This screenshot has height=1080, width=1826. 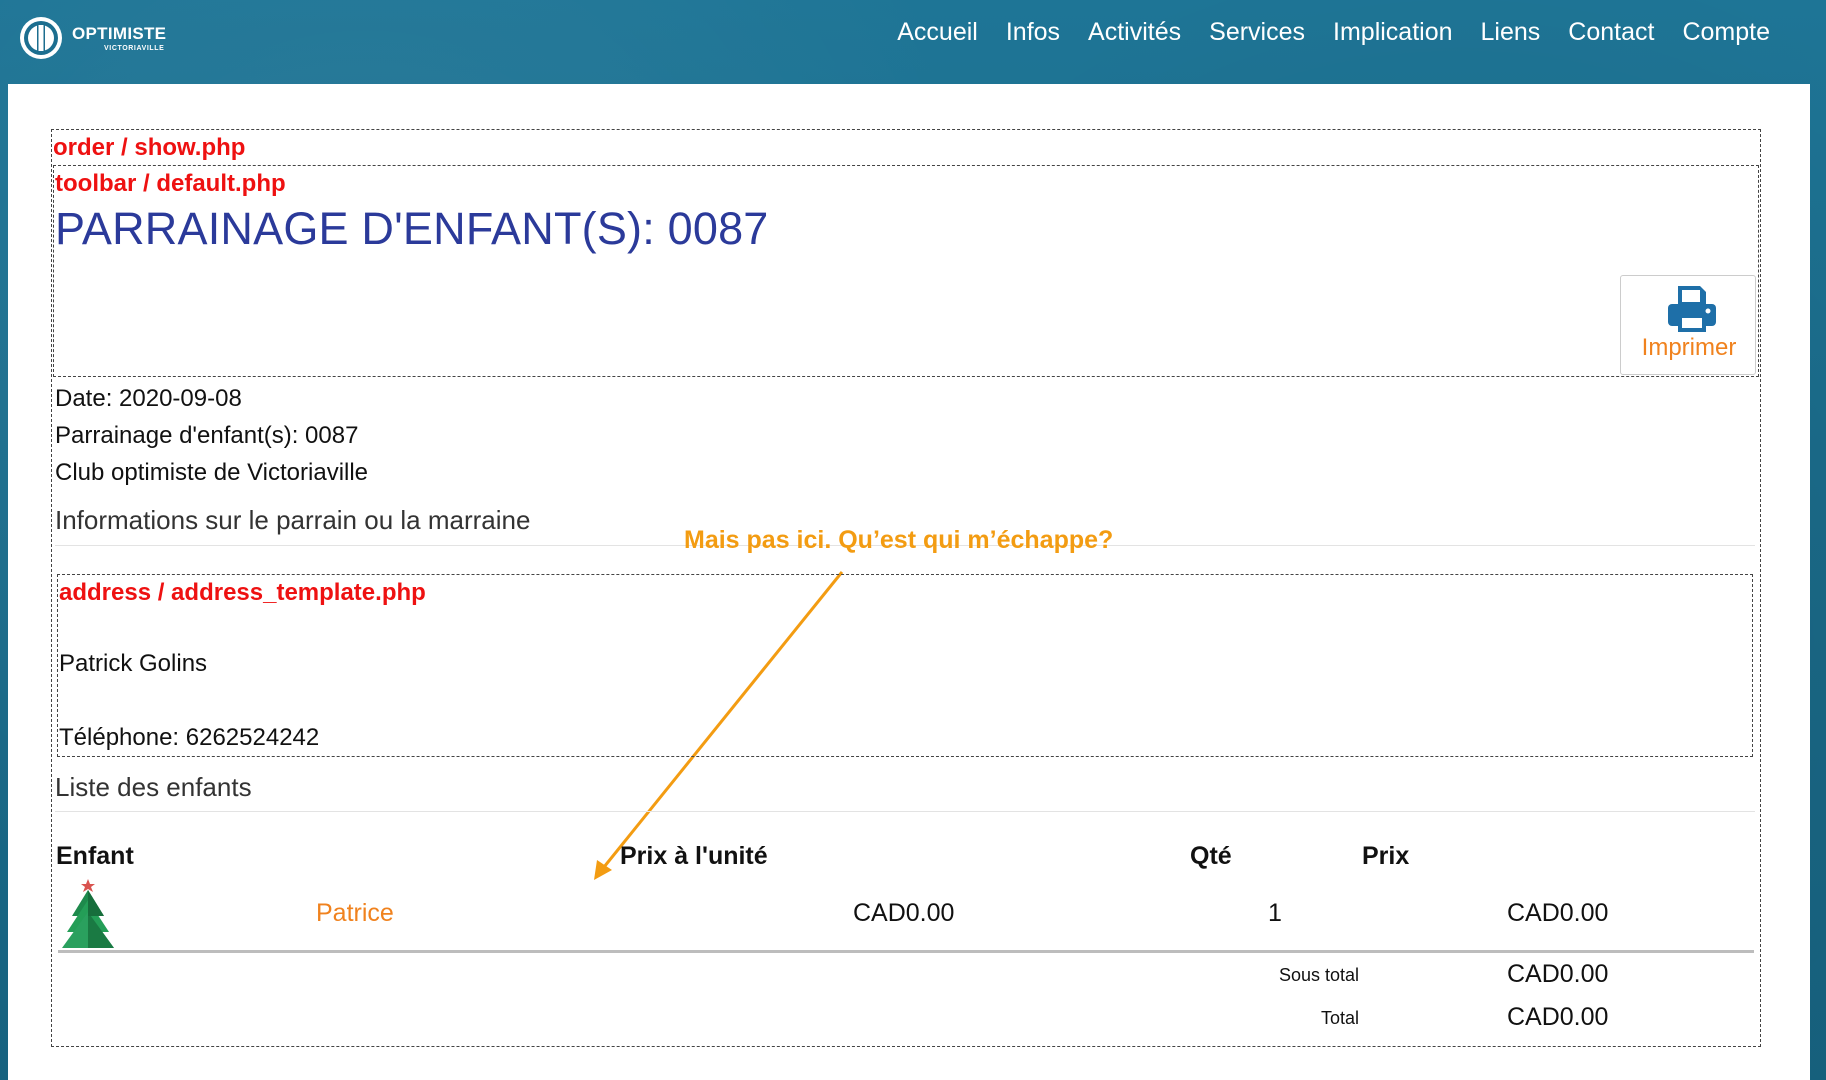 I want to click on nav-item-accueil: Accueil, so click(x=937, y=32).